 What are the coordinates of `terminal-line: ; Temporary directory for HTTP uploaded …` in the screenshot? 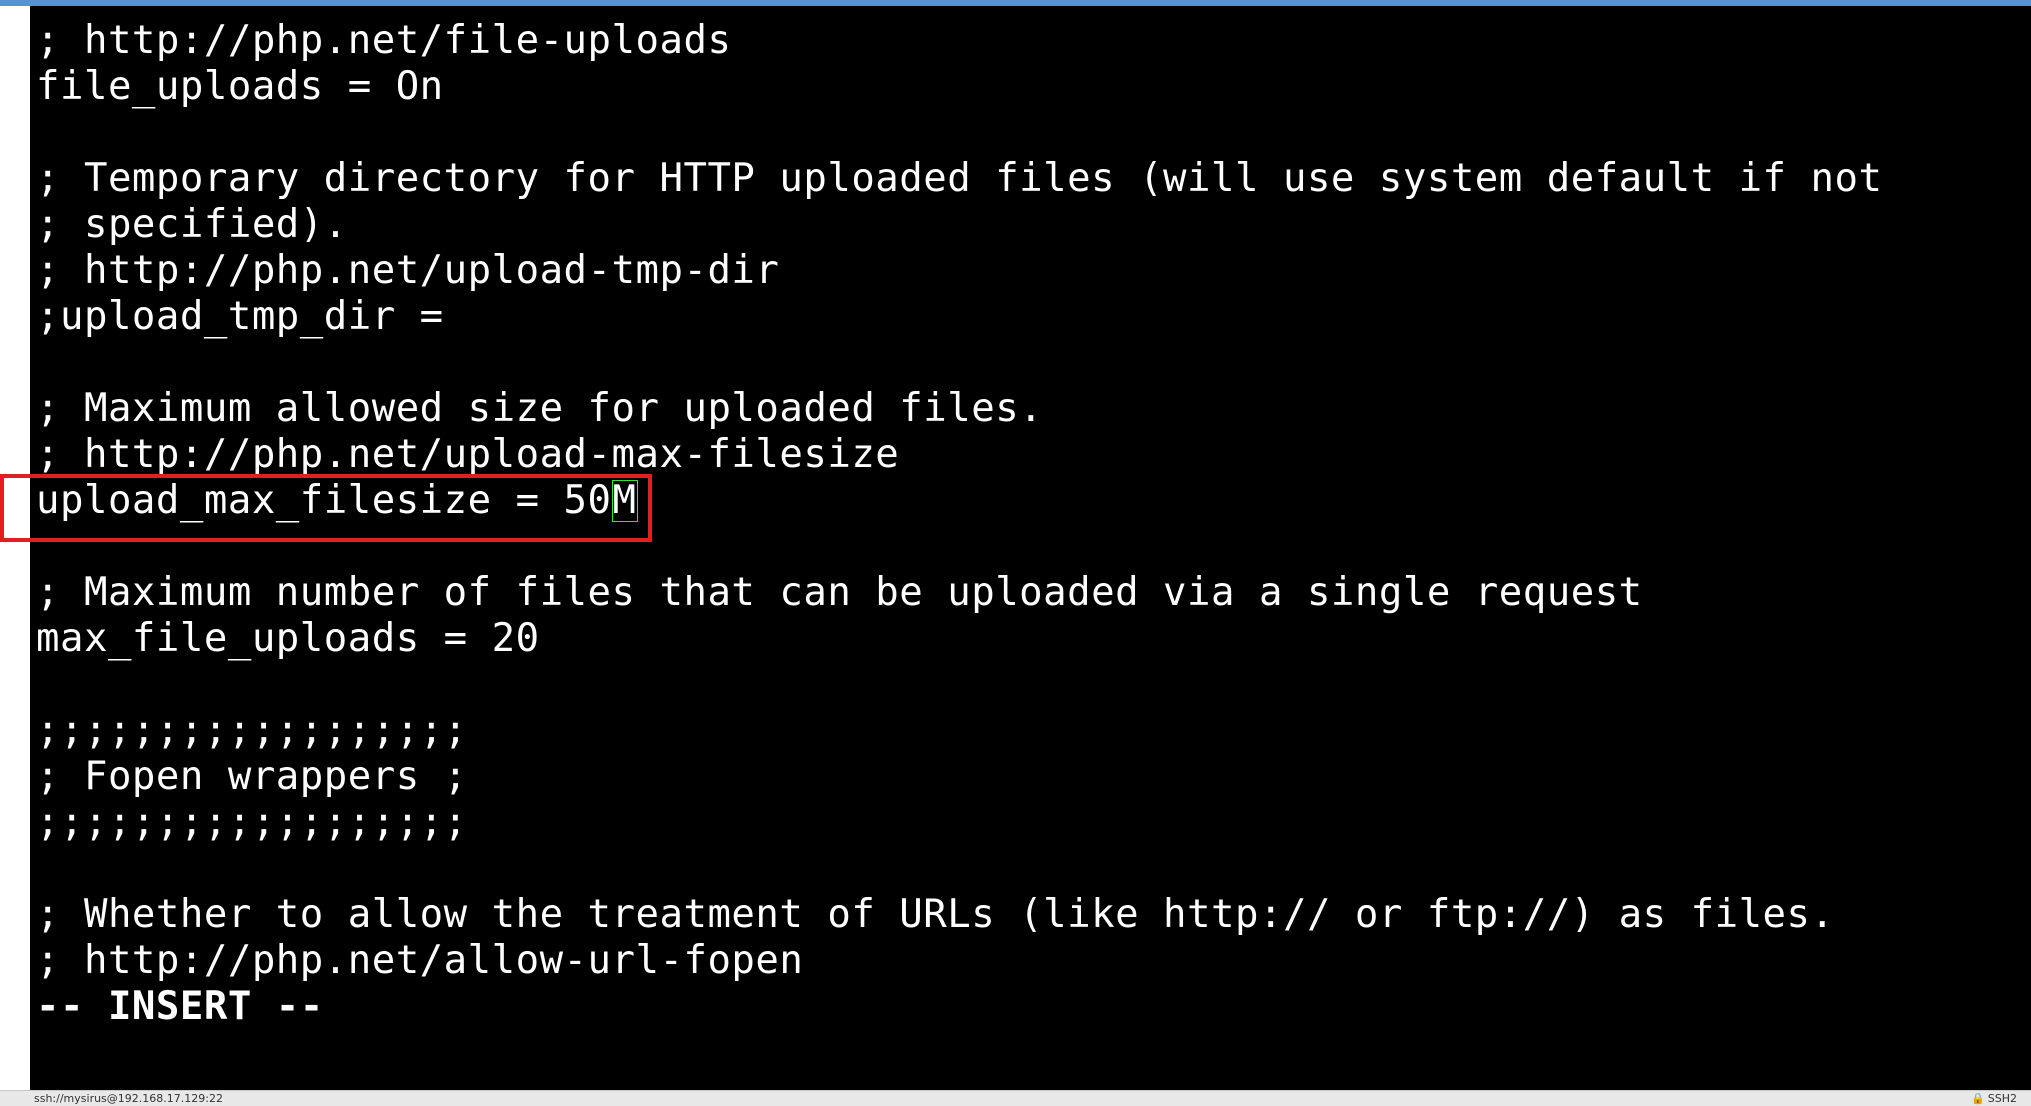 It's located at (959, 178).